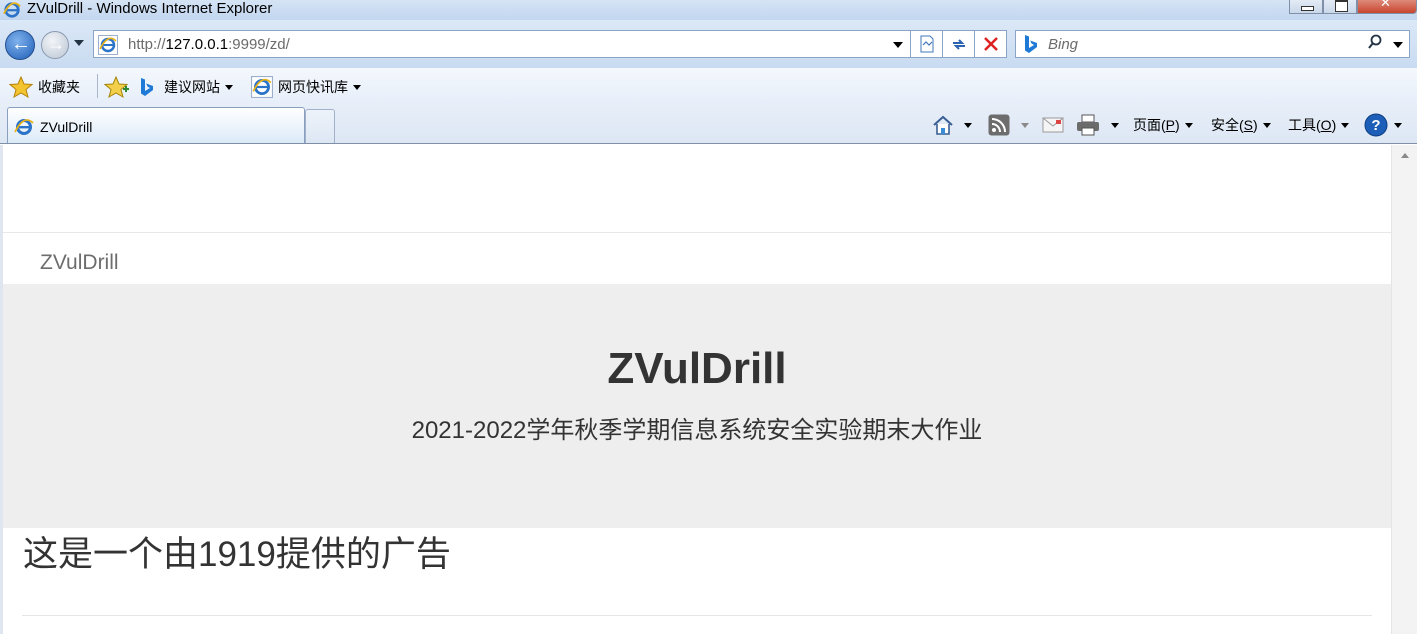  I want to click on feeds-button, so click(1008, 125).